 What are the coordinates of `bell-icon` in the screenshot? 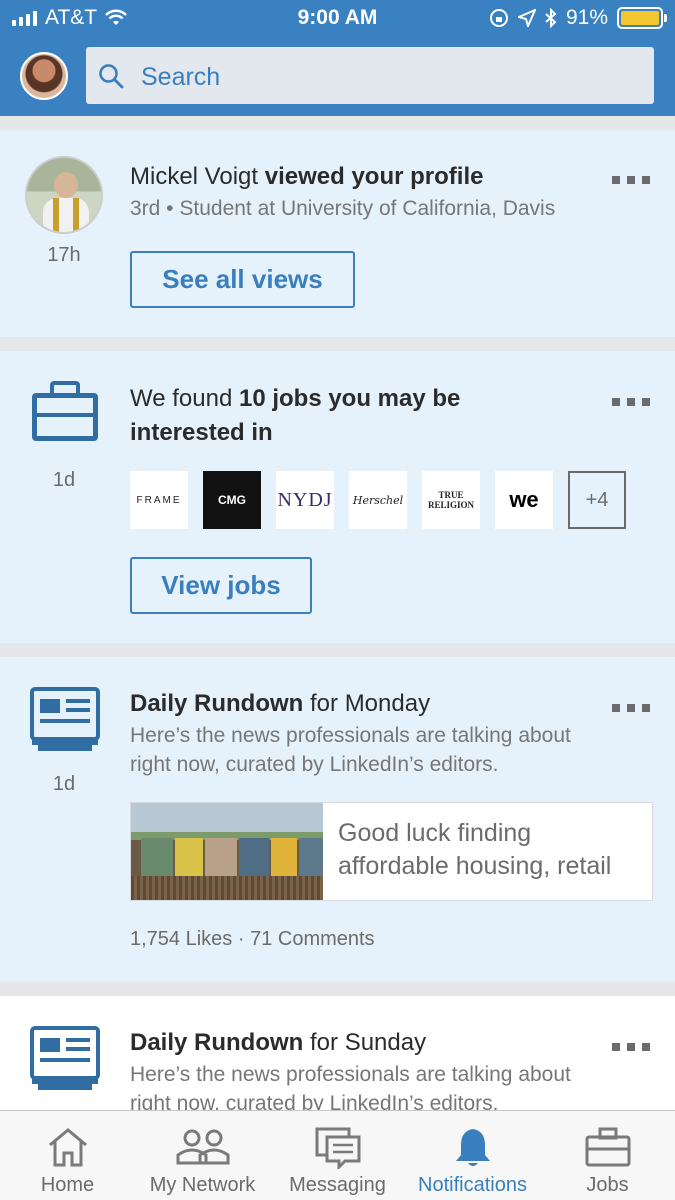 It's located at (472, 1147).